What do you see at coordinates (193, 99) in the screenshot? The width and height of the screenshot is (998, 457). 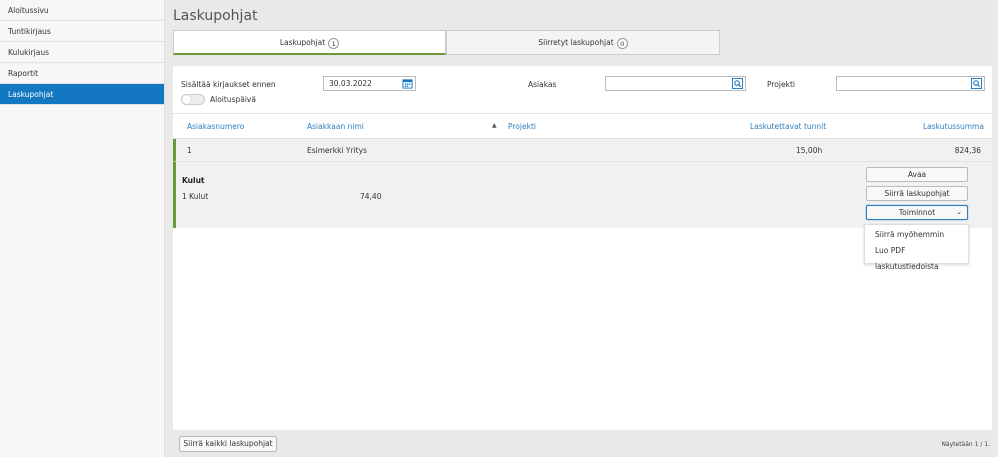 I see `start-date-toggle` at bounding box center [193, 99].